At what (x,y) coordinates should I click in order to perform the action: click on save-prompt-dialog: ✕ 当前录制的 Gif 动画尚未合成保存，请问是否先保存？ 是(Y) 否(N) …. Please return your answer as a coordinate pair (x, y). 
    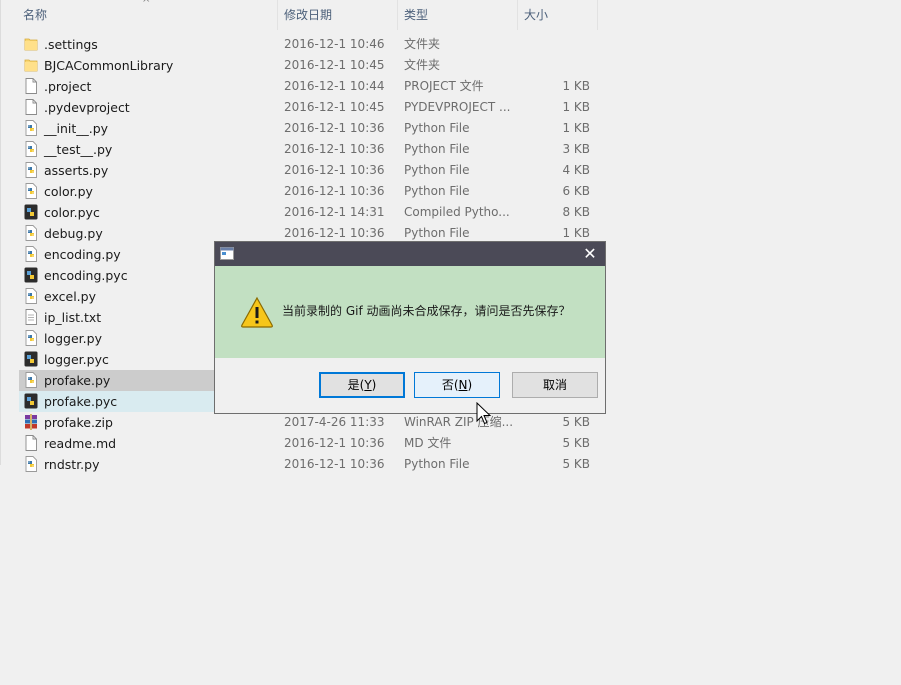
    Looking at the image, I should click on (410, 327).